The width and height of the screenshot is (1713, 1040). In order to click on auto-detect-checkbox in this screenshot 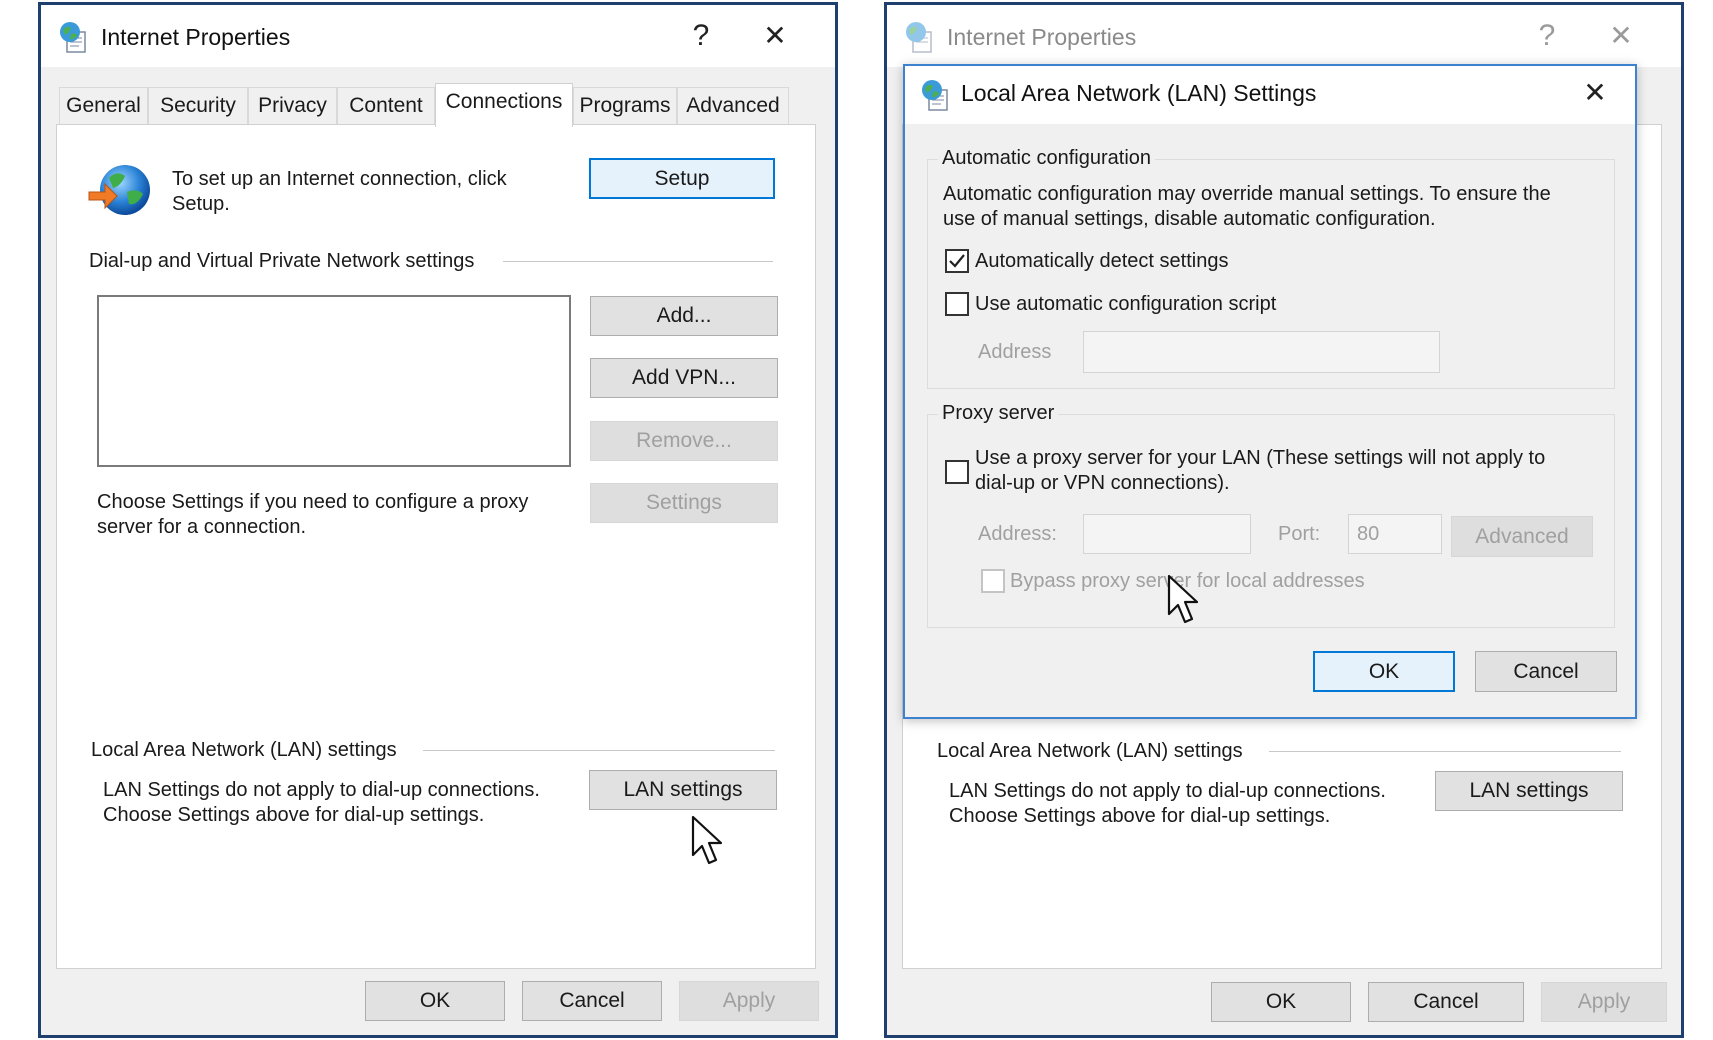, I will do `click(957, 261)`.